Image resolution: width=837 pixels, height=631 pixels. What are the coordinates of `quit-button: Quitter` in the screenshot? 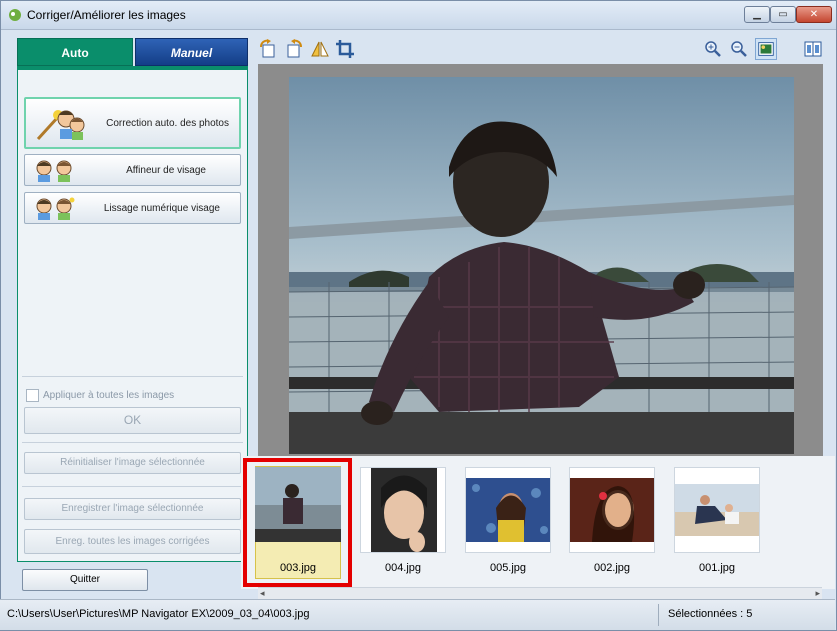 It's located at (85, 580).